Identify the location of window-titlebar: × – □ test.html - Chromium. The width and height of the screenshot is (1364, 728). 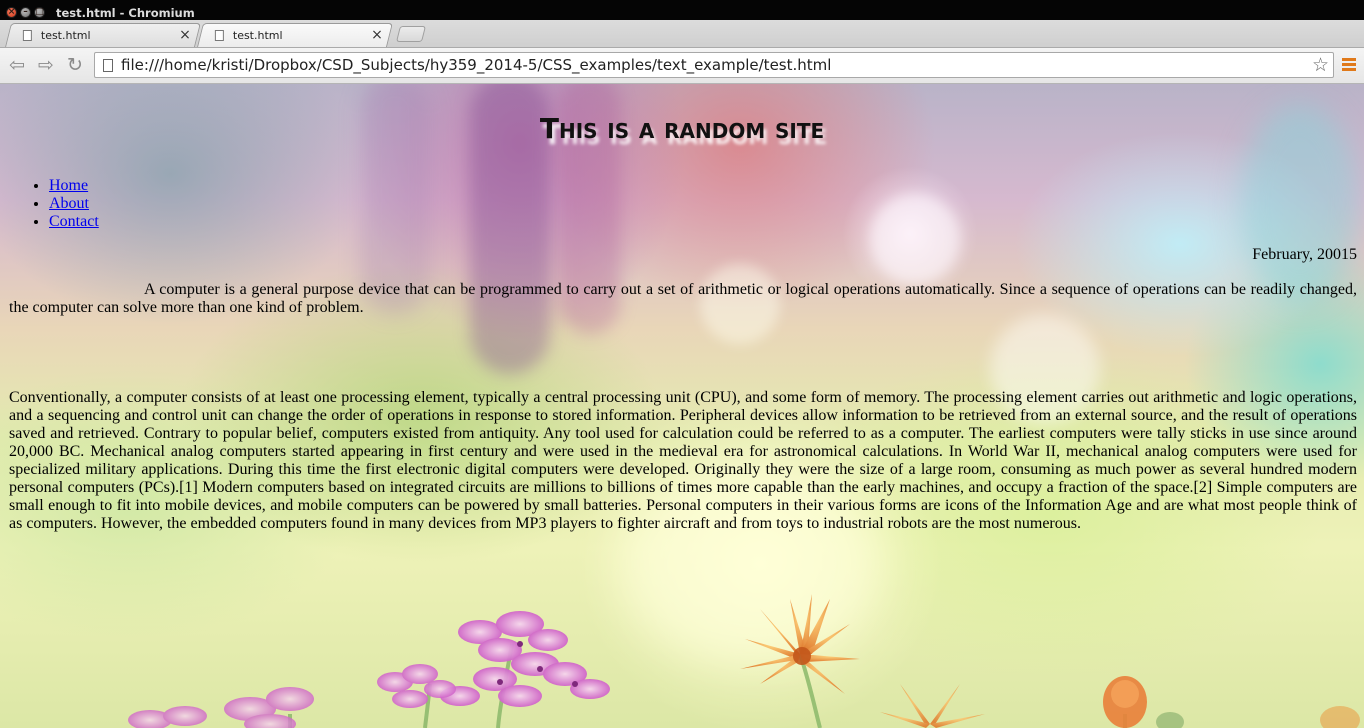
(682, 10).